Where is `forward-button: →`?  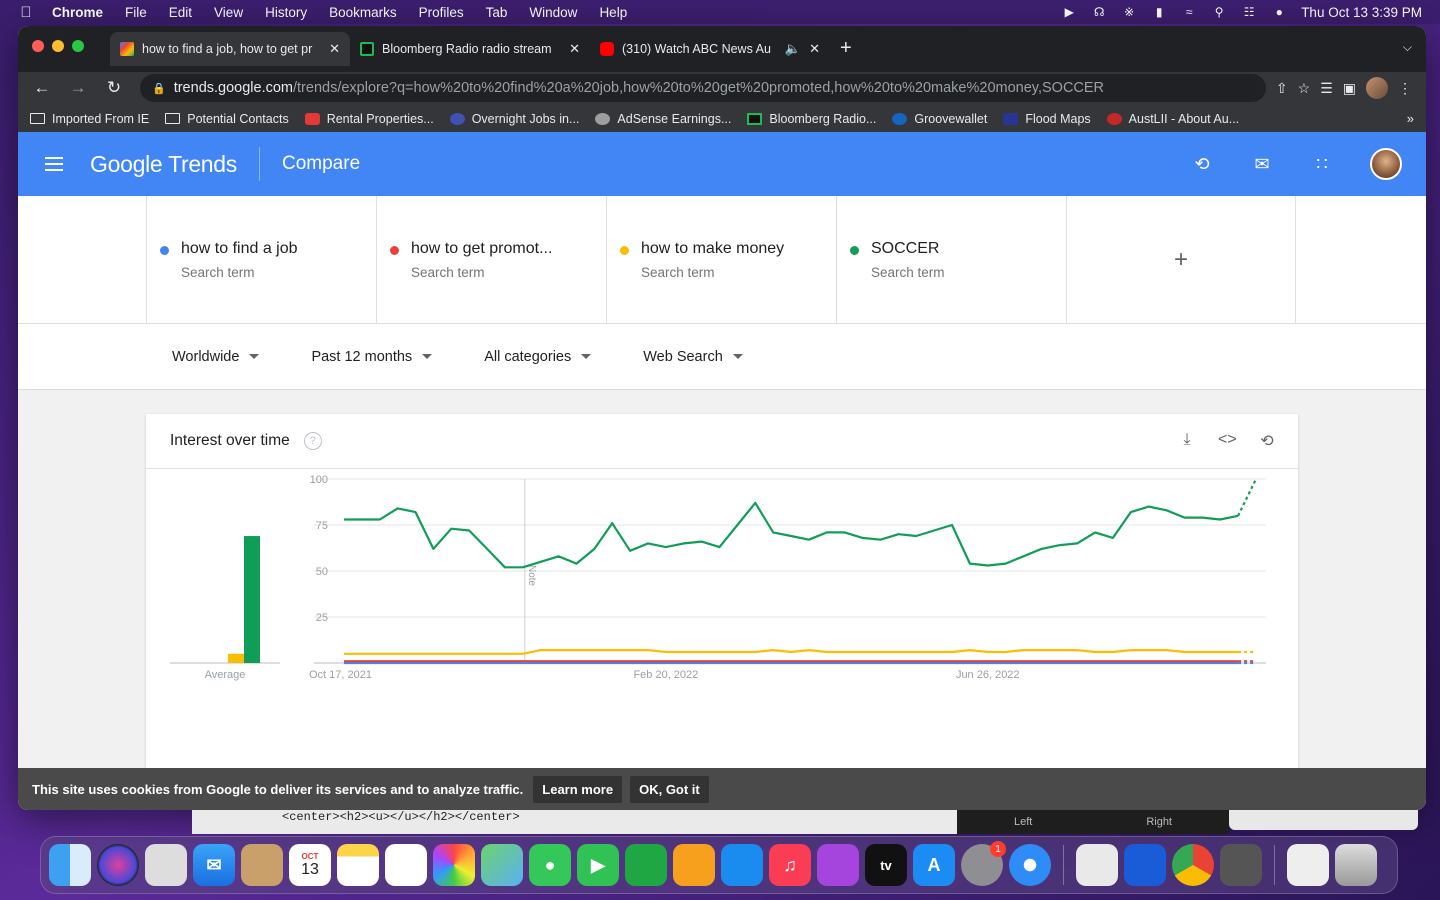 forward-button: → is located at coordinates (78, 88).